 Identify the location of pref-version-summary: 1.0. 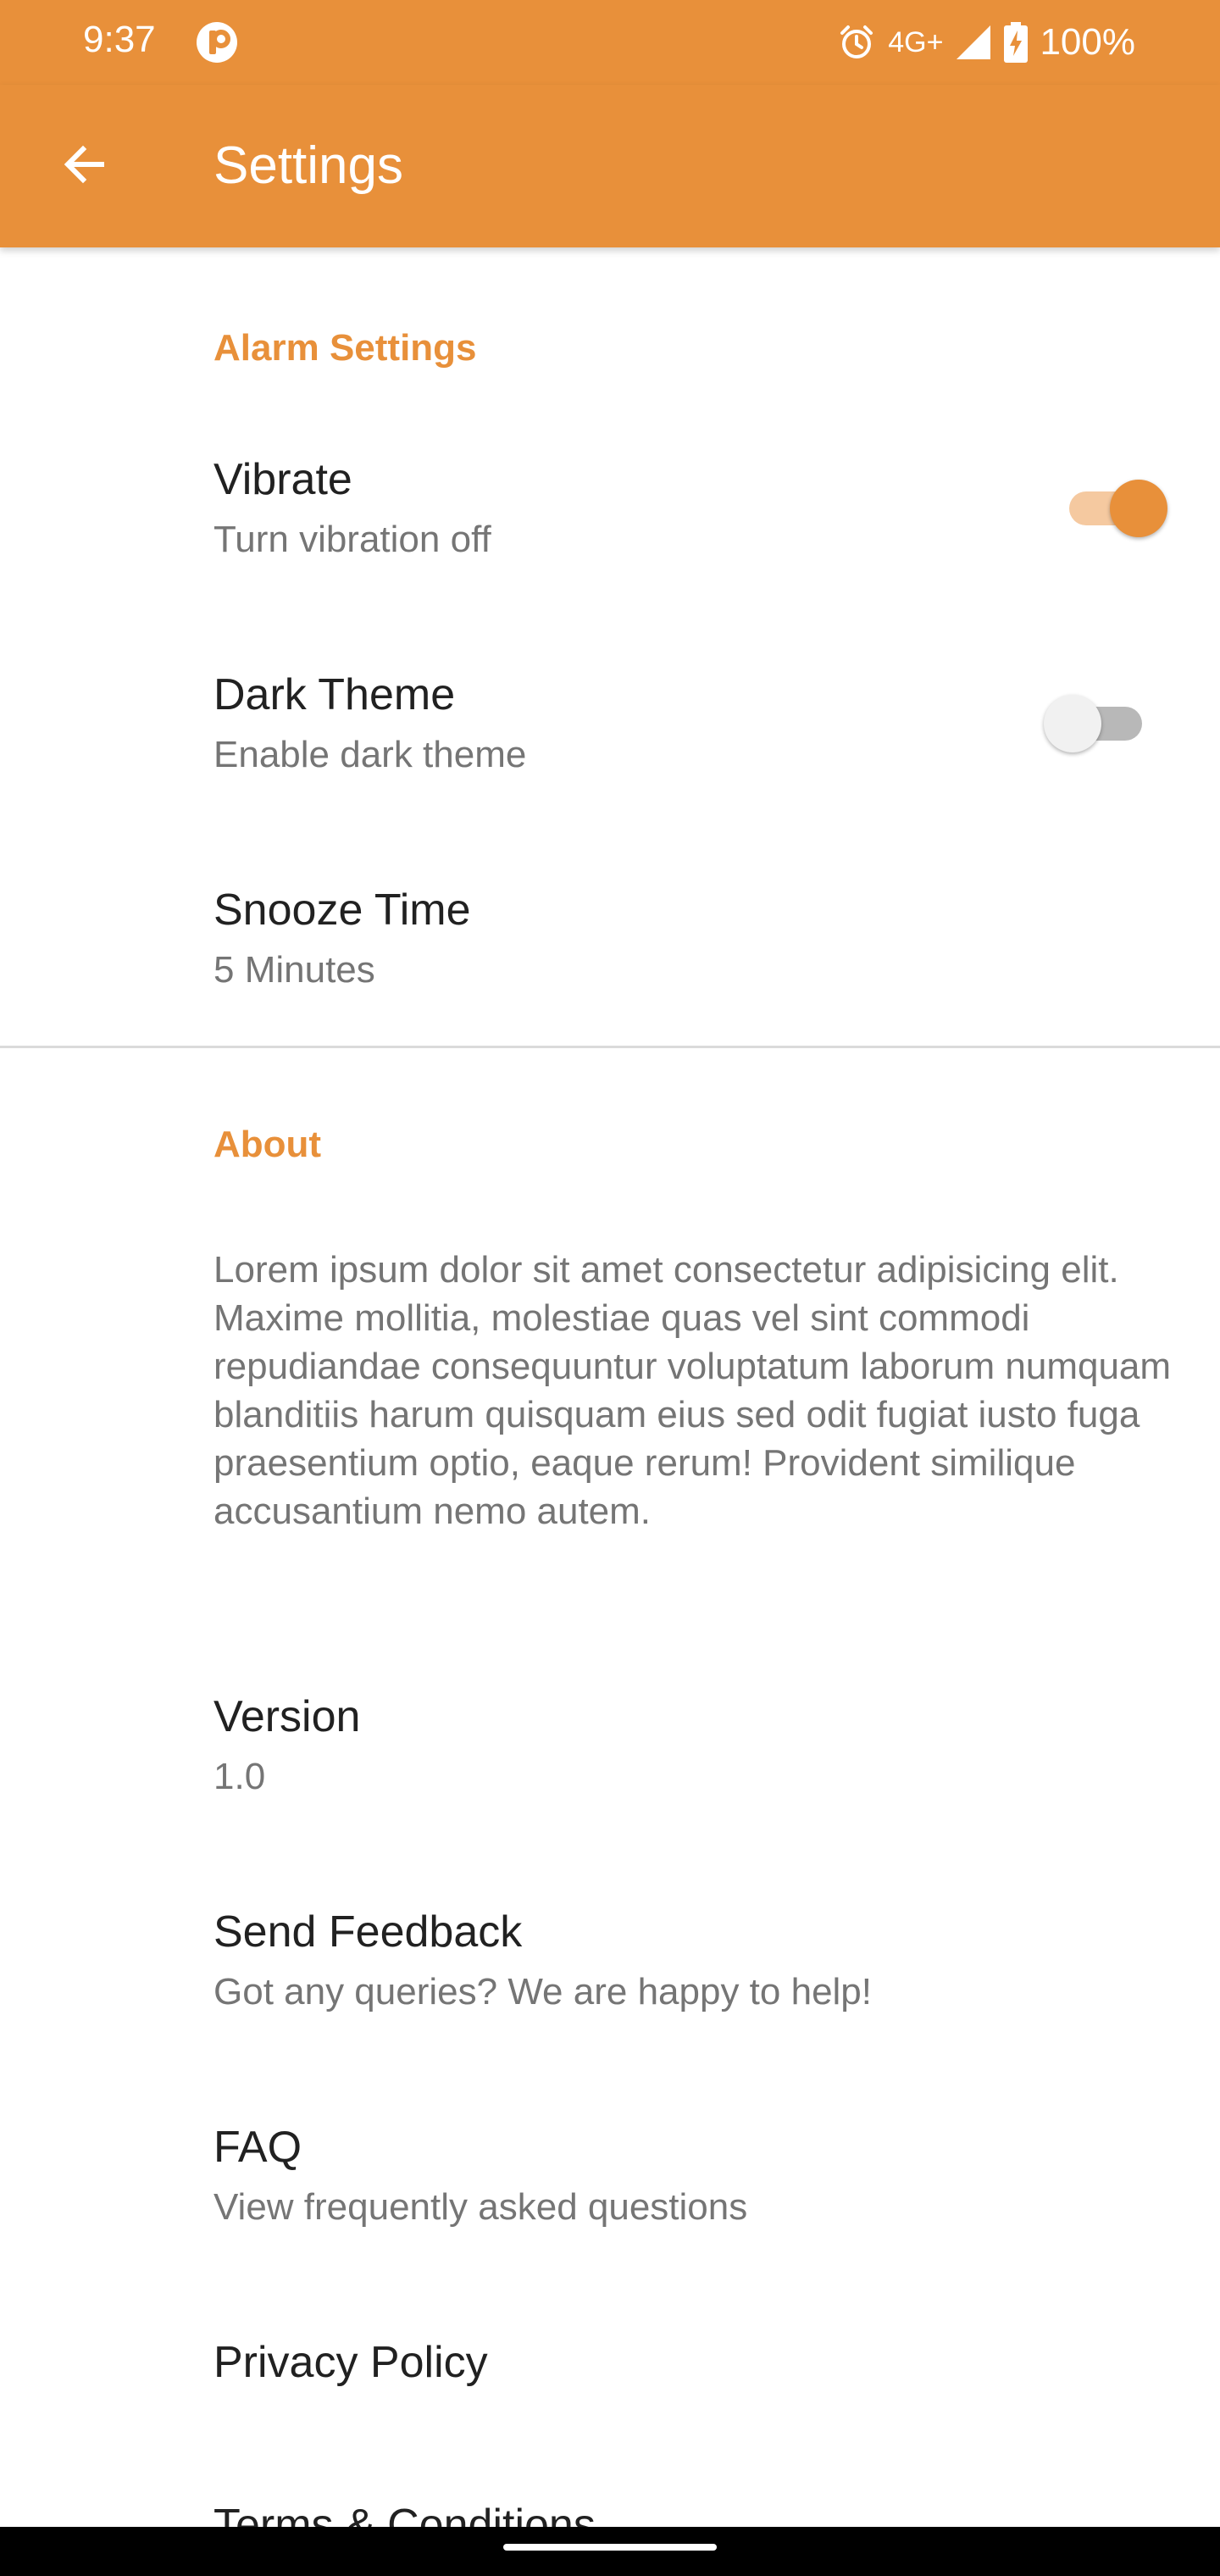
(240, 1776).